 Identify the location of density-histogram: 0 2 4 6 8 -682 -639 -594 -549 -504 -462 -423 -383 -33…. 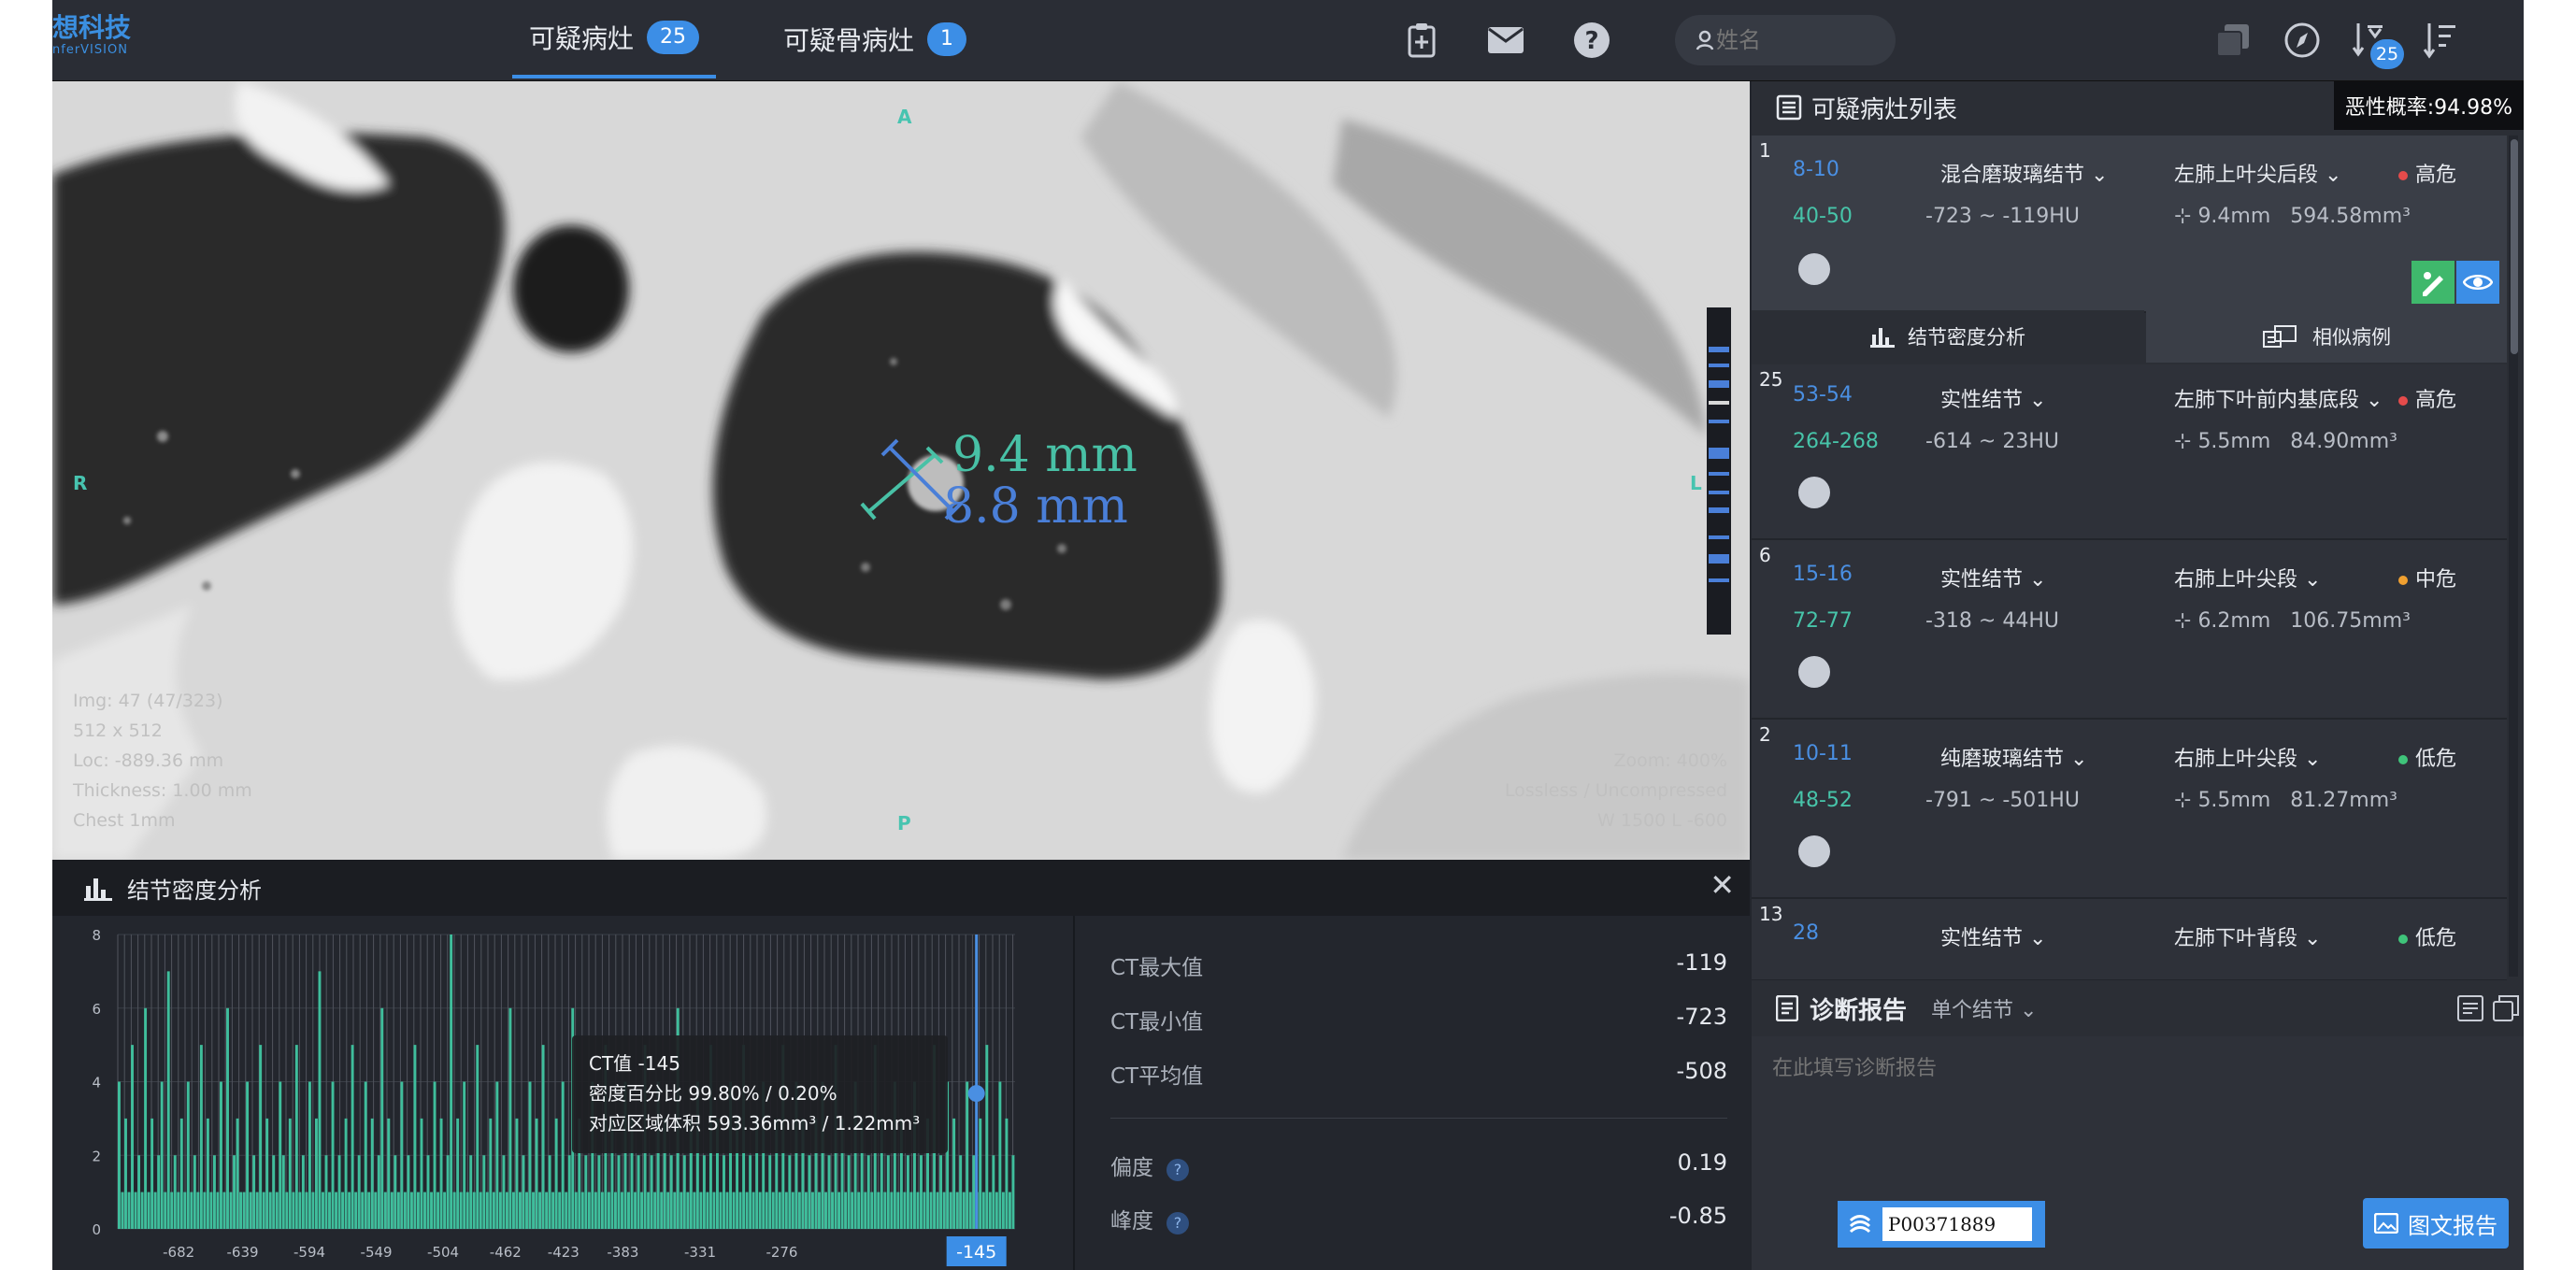
(561, 1093).